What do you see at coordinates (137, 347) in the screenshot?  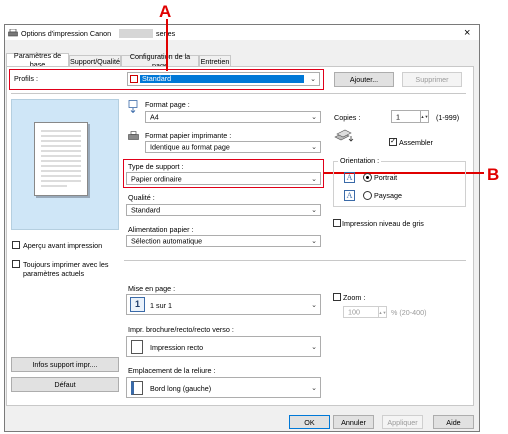 I see `single-side-icon` at bounding box center [137, 347].